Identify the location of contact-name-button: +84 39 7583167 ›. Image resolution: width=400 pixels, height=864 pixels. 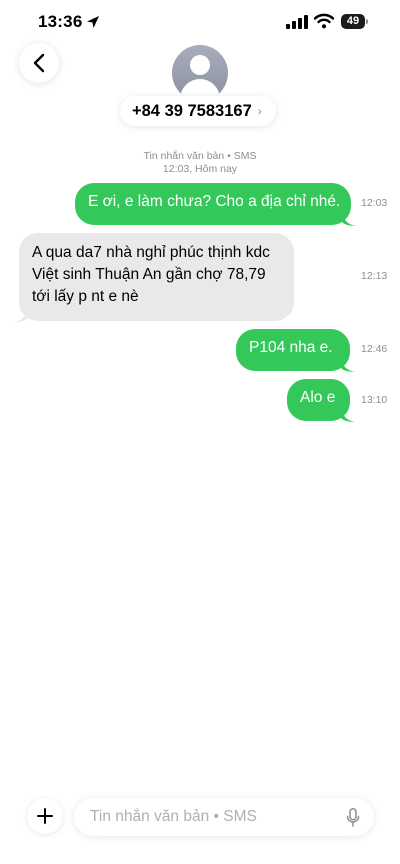
(198, 111).